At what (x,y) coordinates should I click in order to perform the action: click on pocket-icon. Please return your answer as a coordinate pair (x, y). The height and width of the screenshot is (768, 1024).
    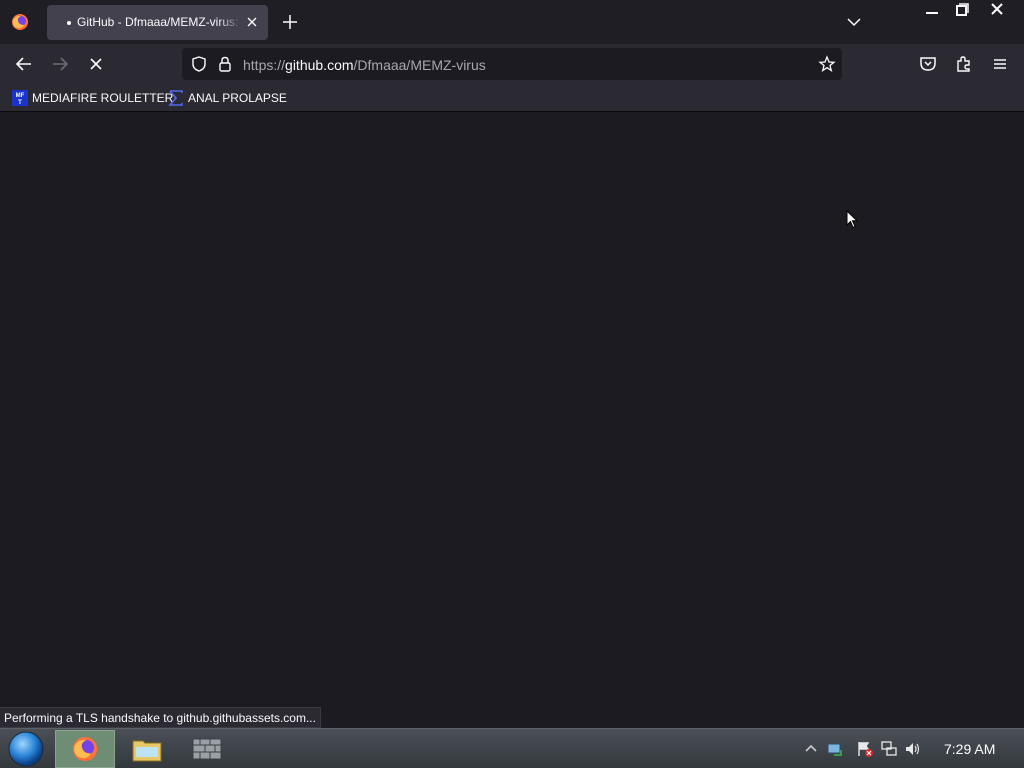
    Looking at the image, I should click on (928, 64).